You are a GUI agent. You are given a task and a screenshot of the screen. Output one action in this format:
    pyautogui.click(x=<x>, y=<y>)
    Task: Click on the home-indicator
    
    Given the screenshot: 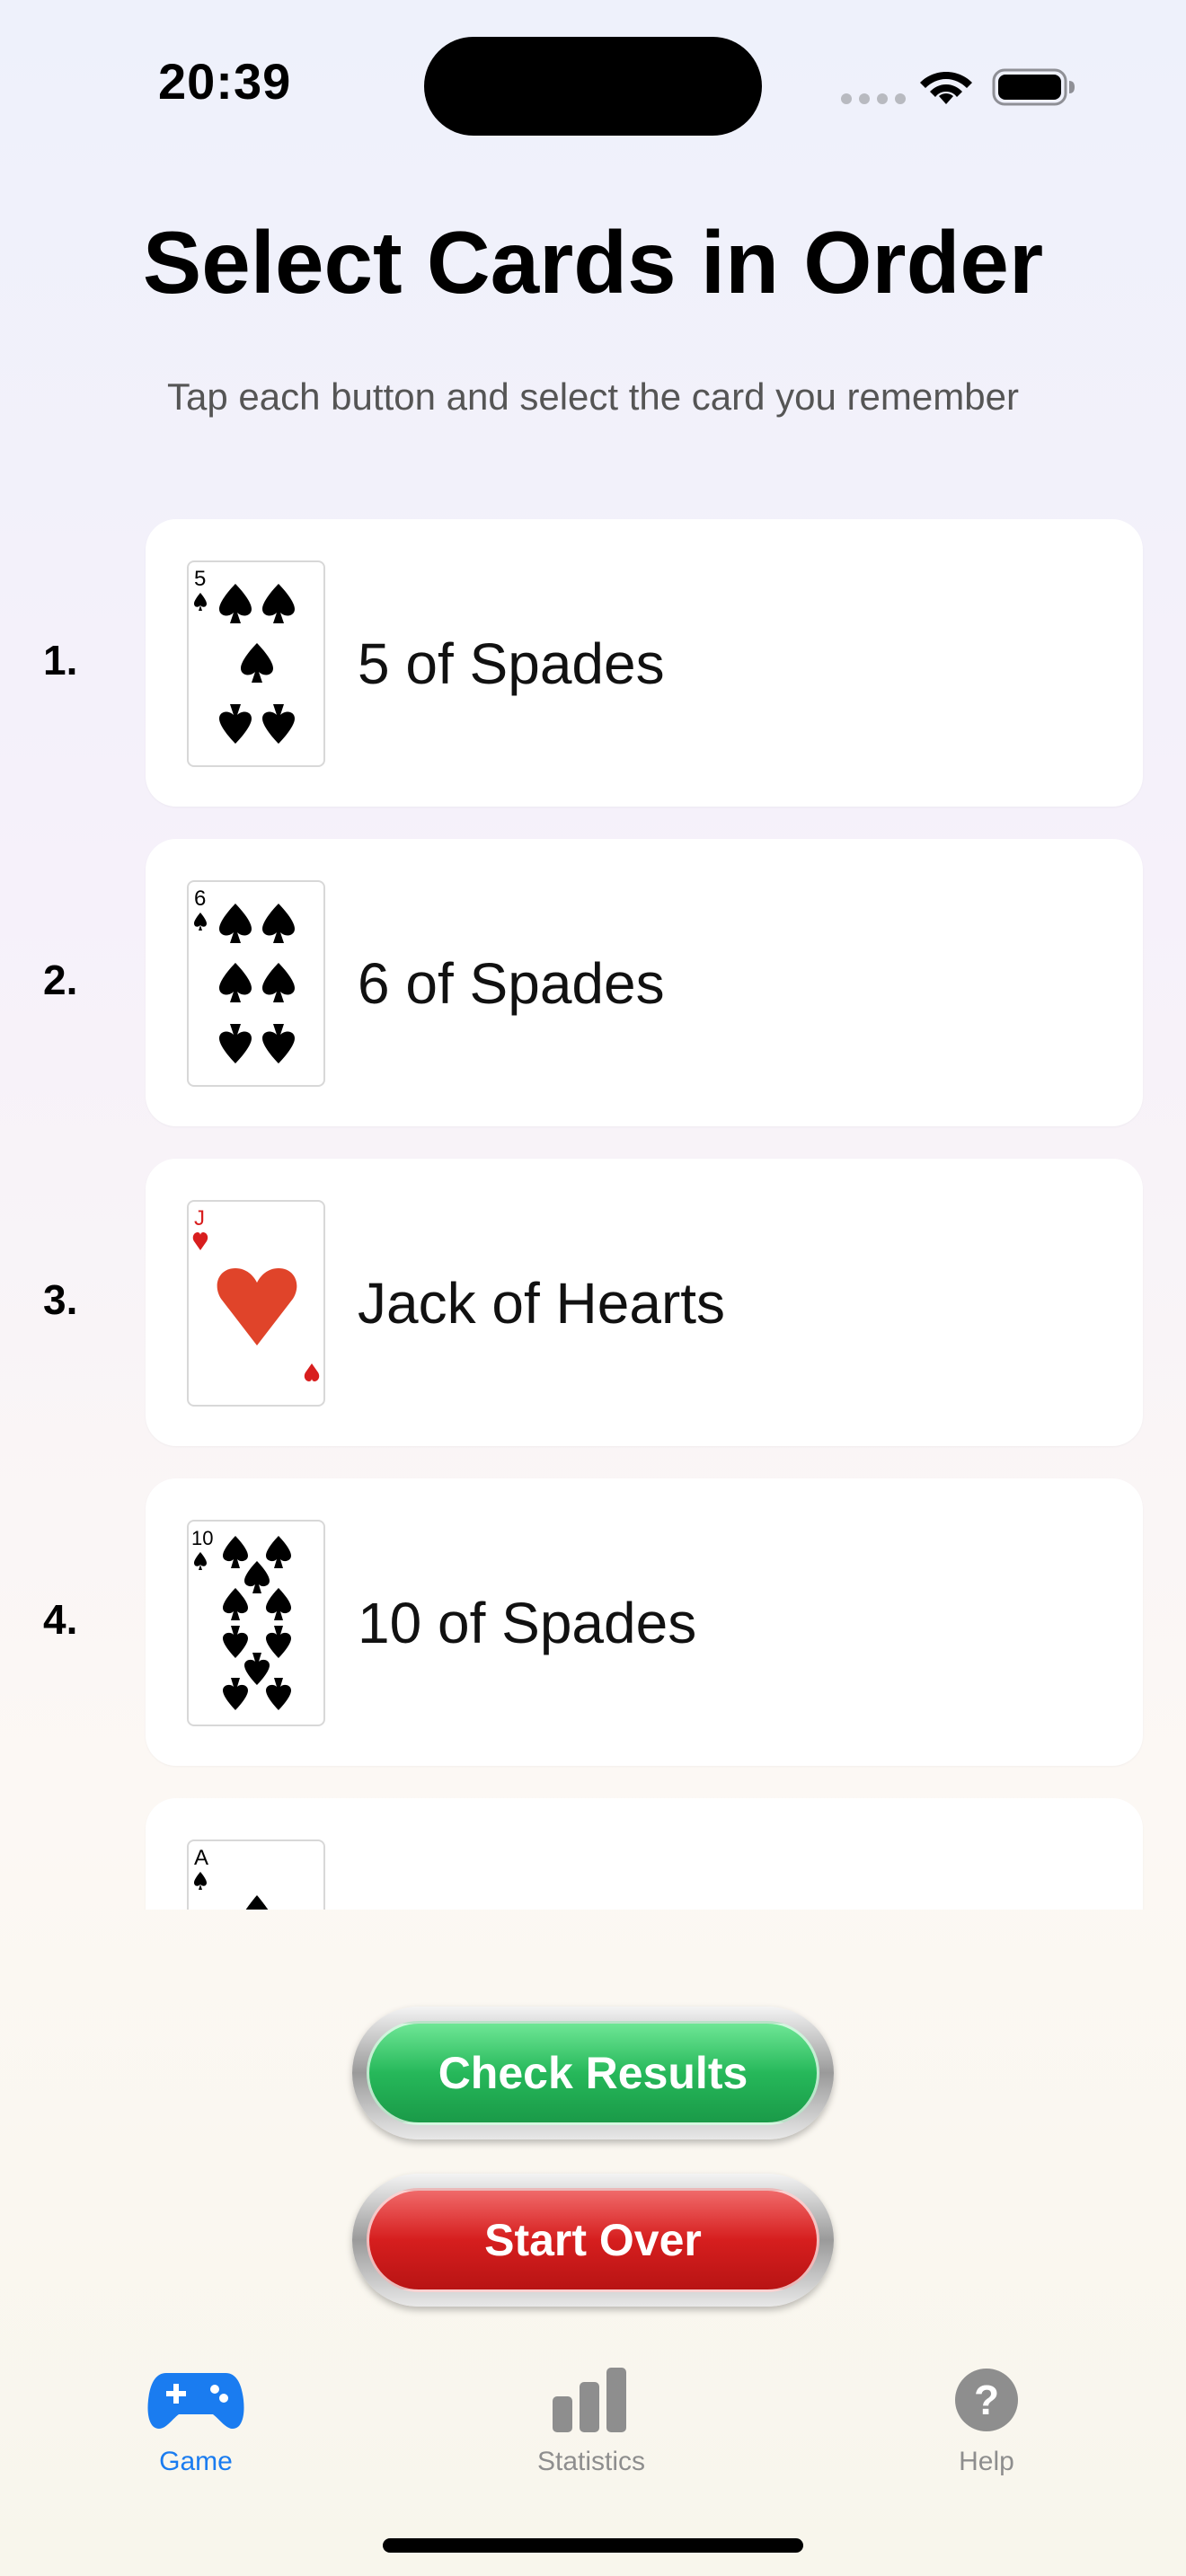 What is the action you would take?
    pyautogui.click(x=593, y=2545)
    